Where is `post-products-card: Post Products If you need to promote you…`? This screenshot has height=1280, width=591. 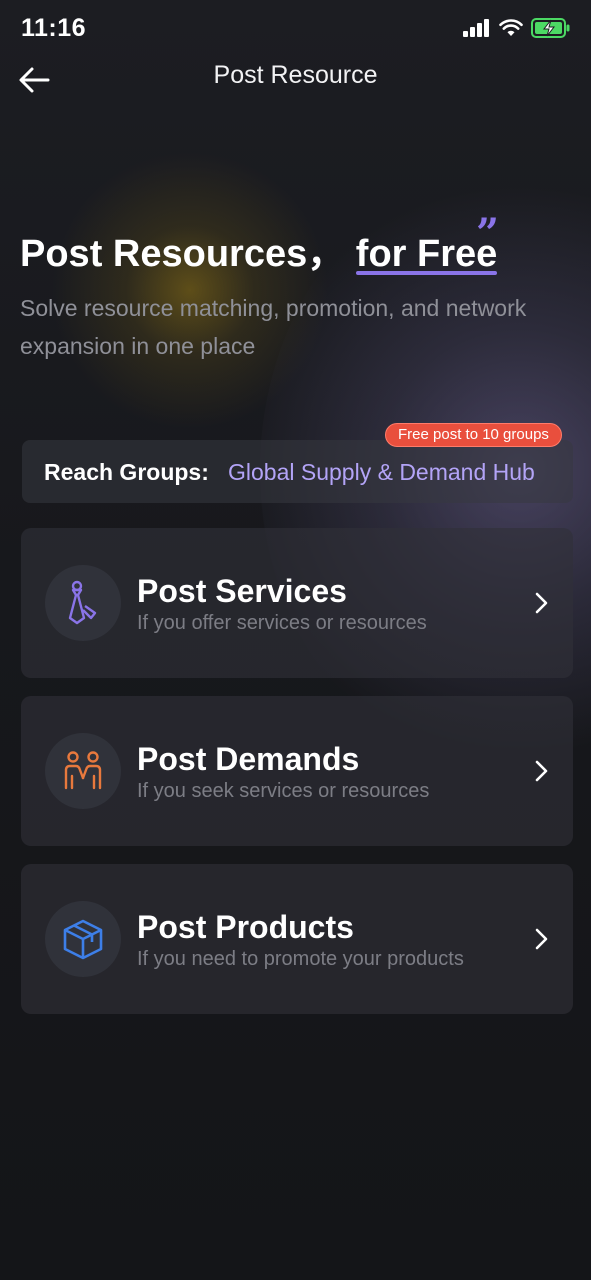 post-products-card: Post Products If you need to promote you… is located at coordinates (297, 939).